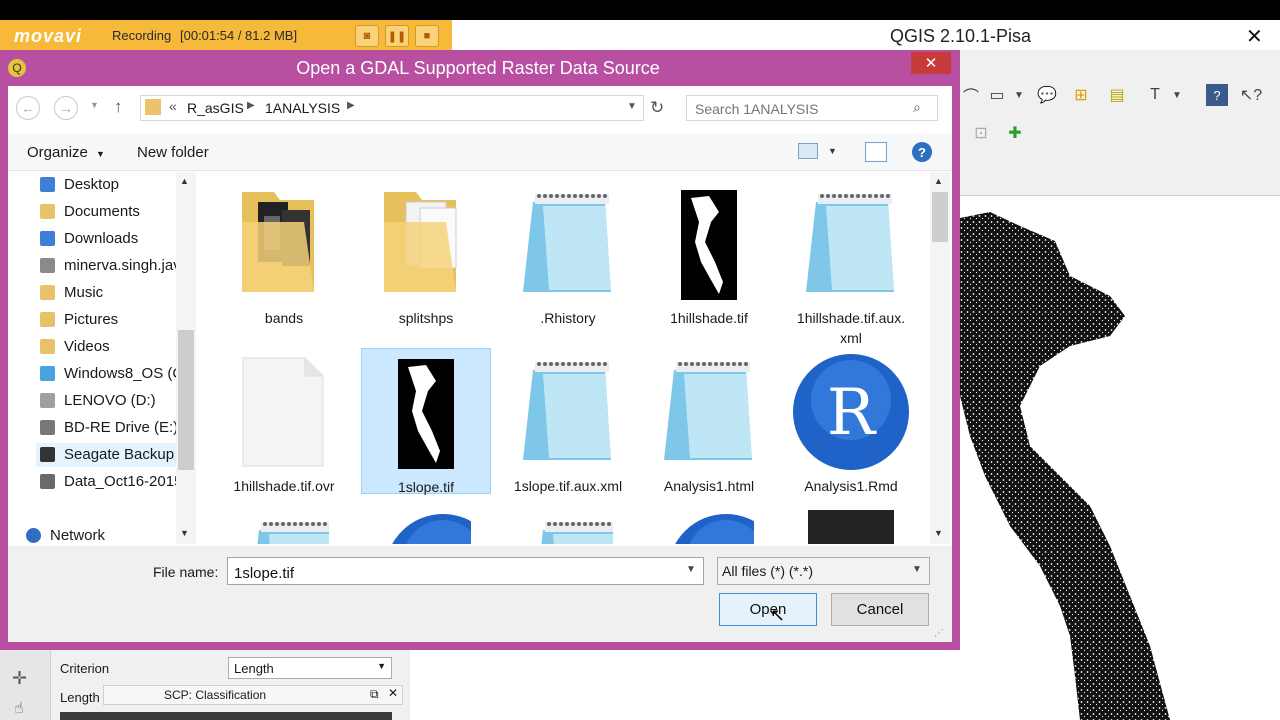  I want to click on nav-item: LENOVO (D:), so click(106, 401).